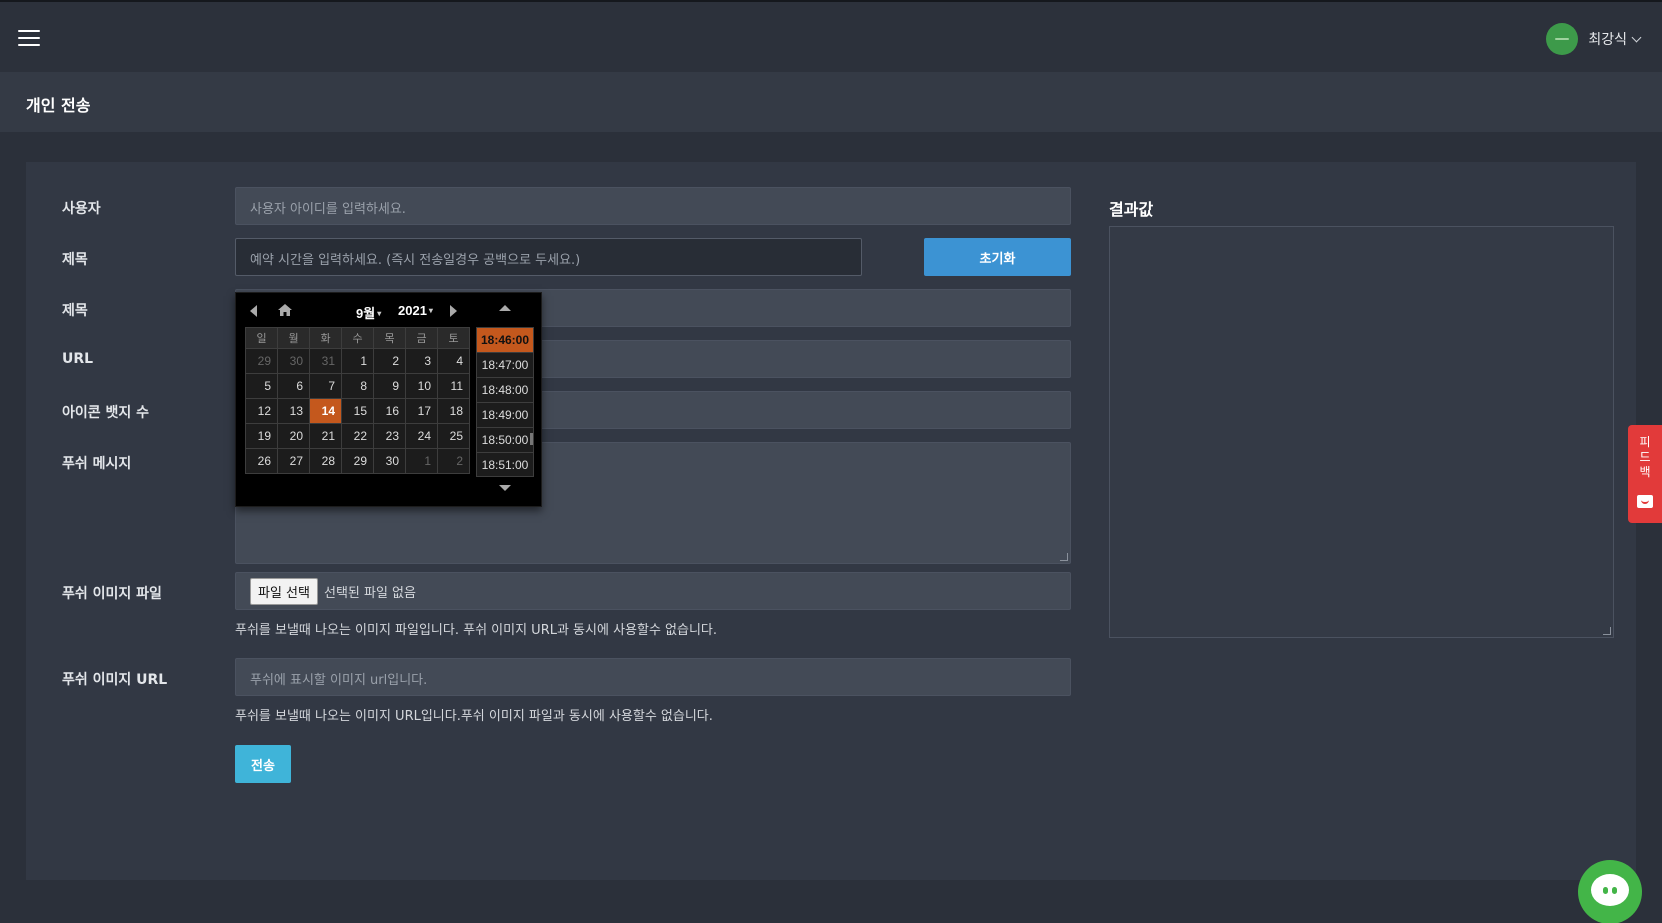 The width and height of the screenshot is (1662, 923). Describe the element at coordinates (325, 386) in the screenshot. I see `calendar-day: 7` at that location.